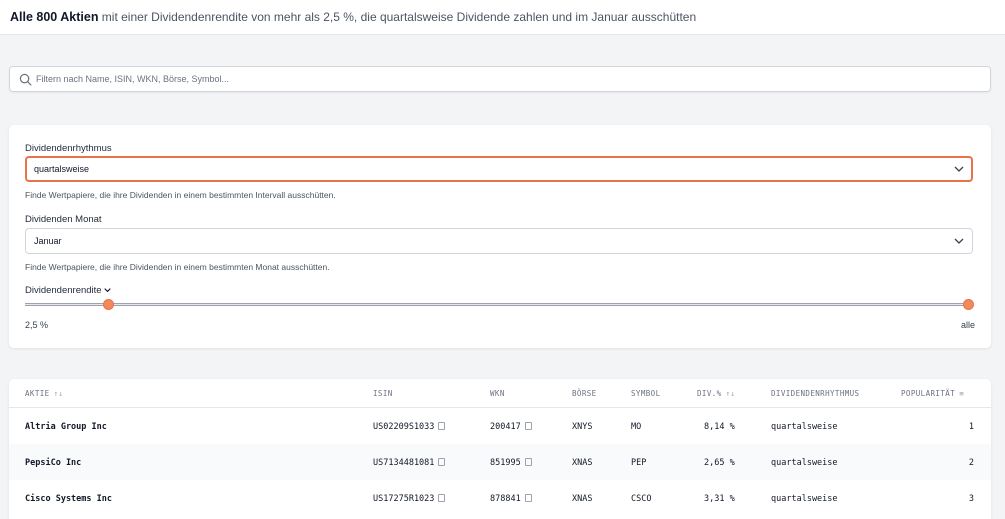 The height and width of the screenshot is (519, 1005). What do you see at coordinates (53, 463) in the screenshot?
I see `cell-name: PepsiCo Inc` at bounding box center [53, 463].